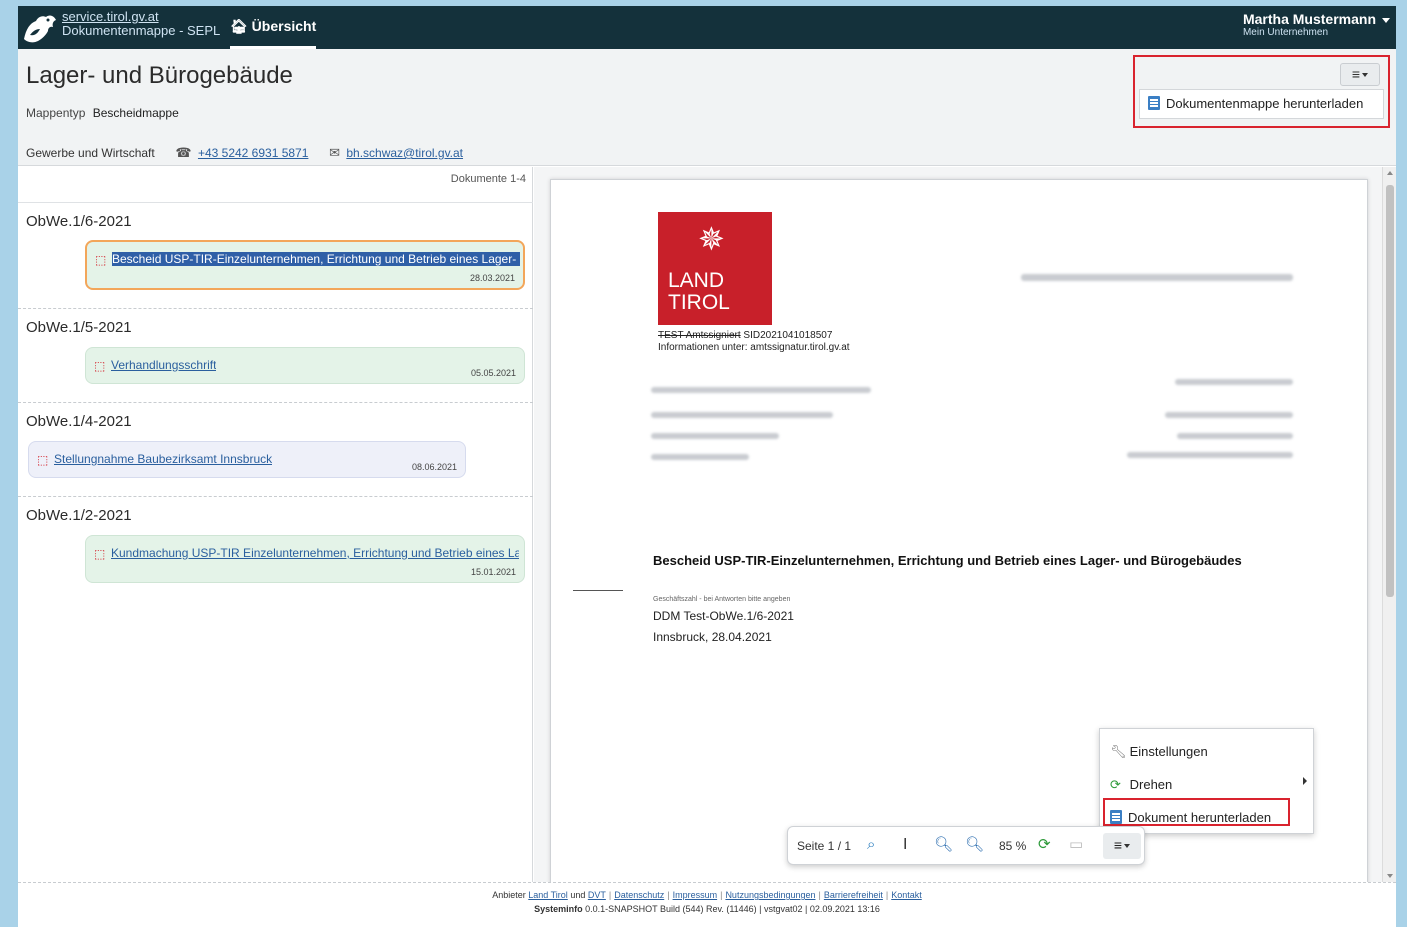  I want to click on folder-menu-highlight: ≡ Dokumentenmappe herunterladen, so click(1261, 91).